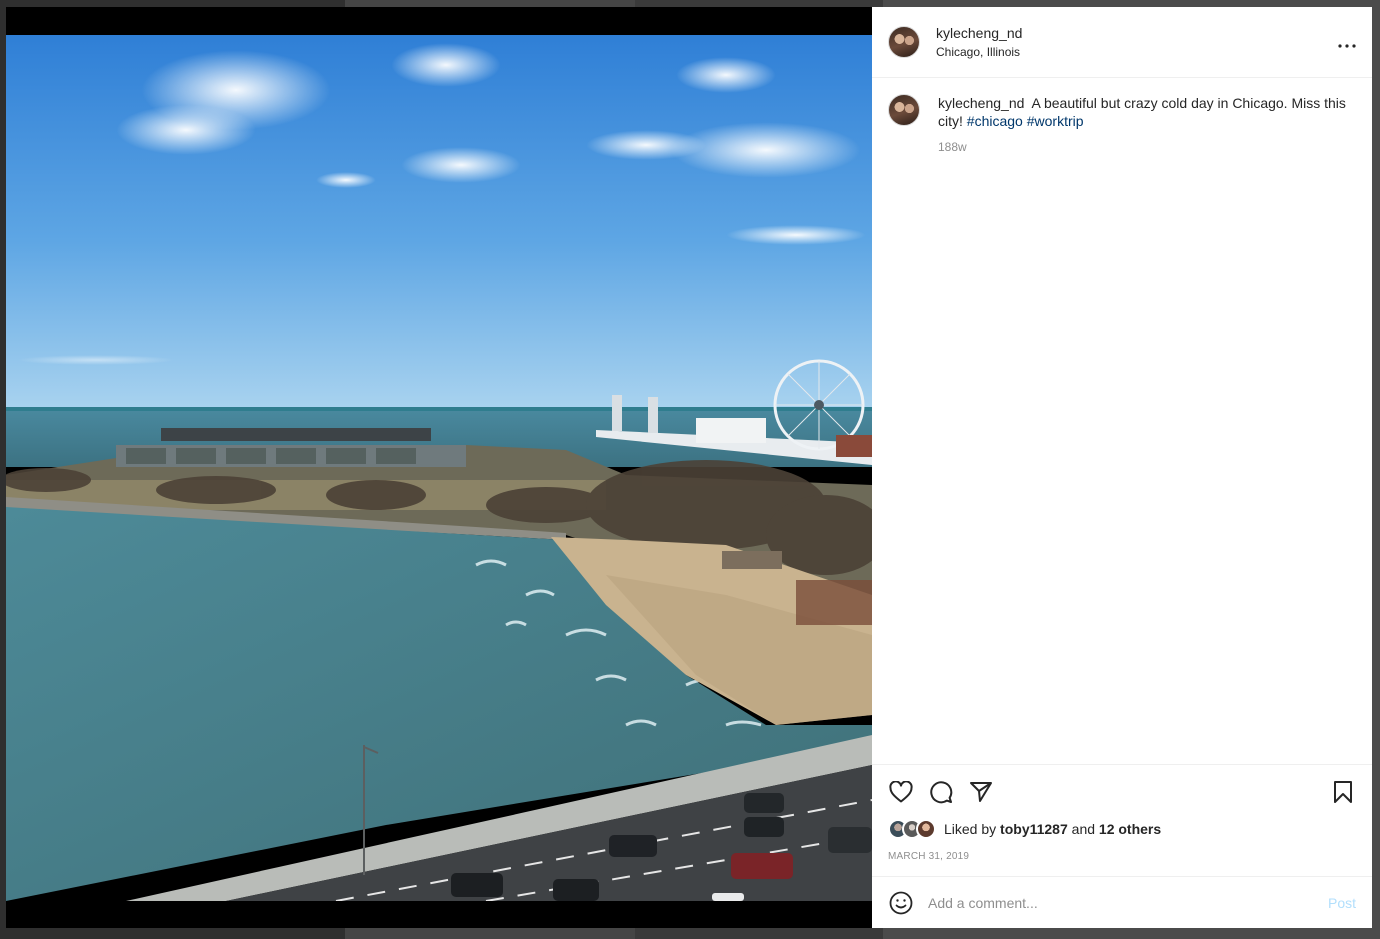  What do you see at coordinates (901, 792) in the screenshot?
I see `heart-icon` at bounding box center [901, 792].